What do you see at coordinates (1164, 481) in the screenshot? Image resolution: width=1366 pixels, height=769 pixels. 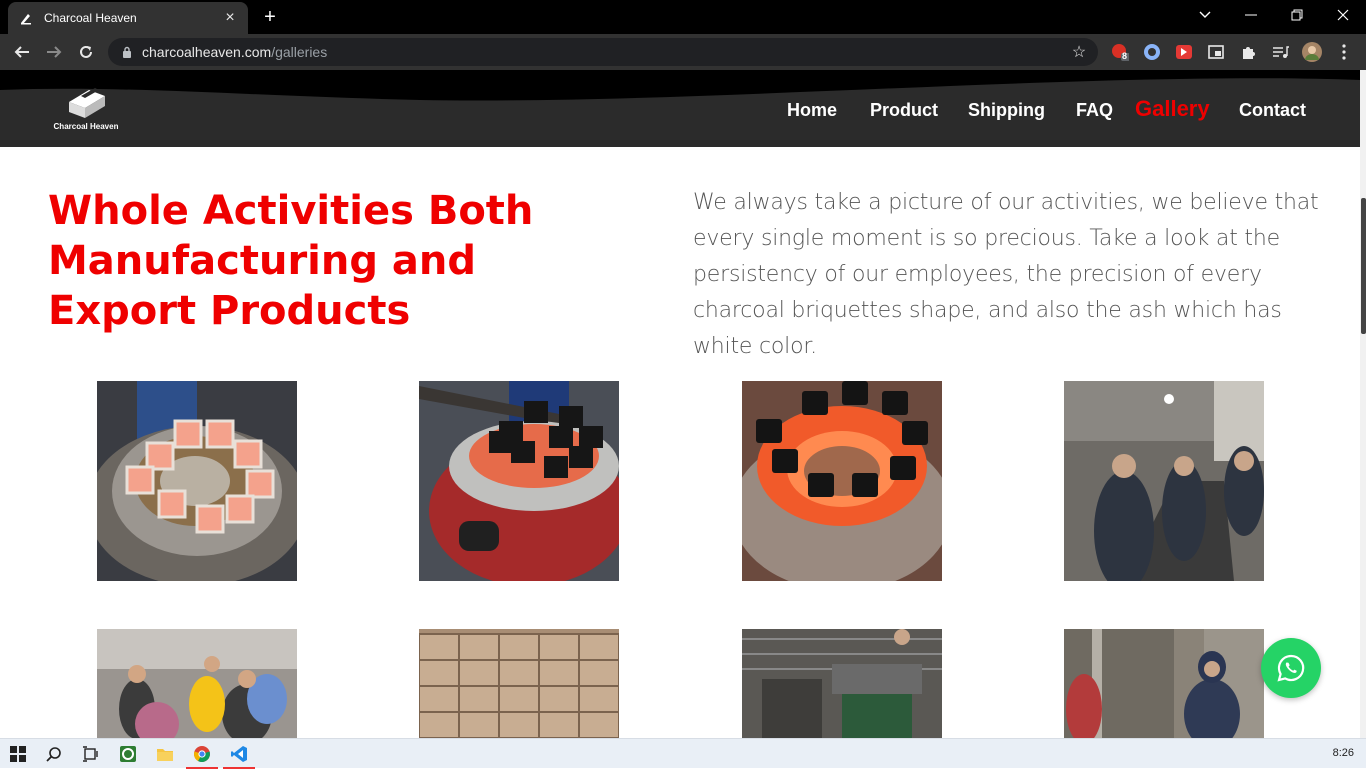 I see `gallery-image-factory-workers` at bounding box center [1164, 481].